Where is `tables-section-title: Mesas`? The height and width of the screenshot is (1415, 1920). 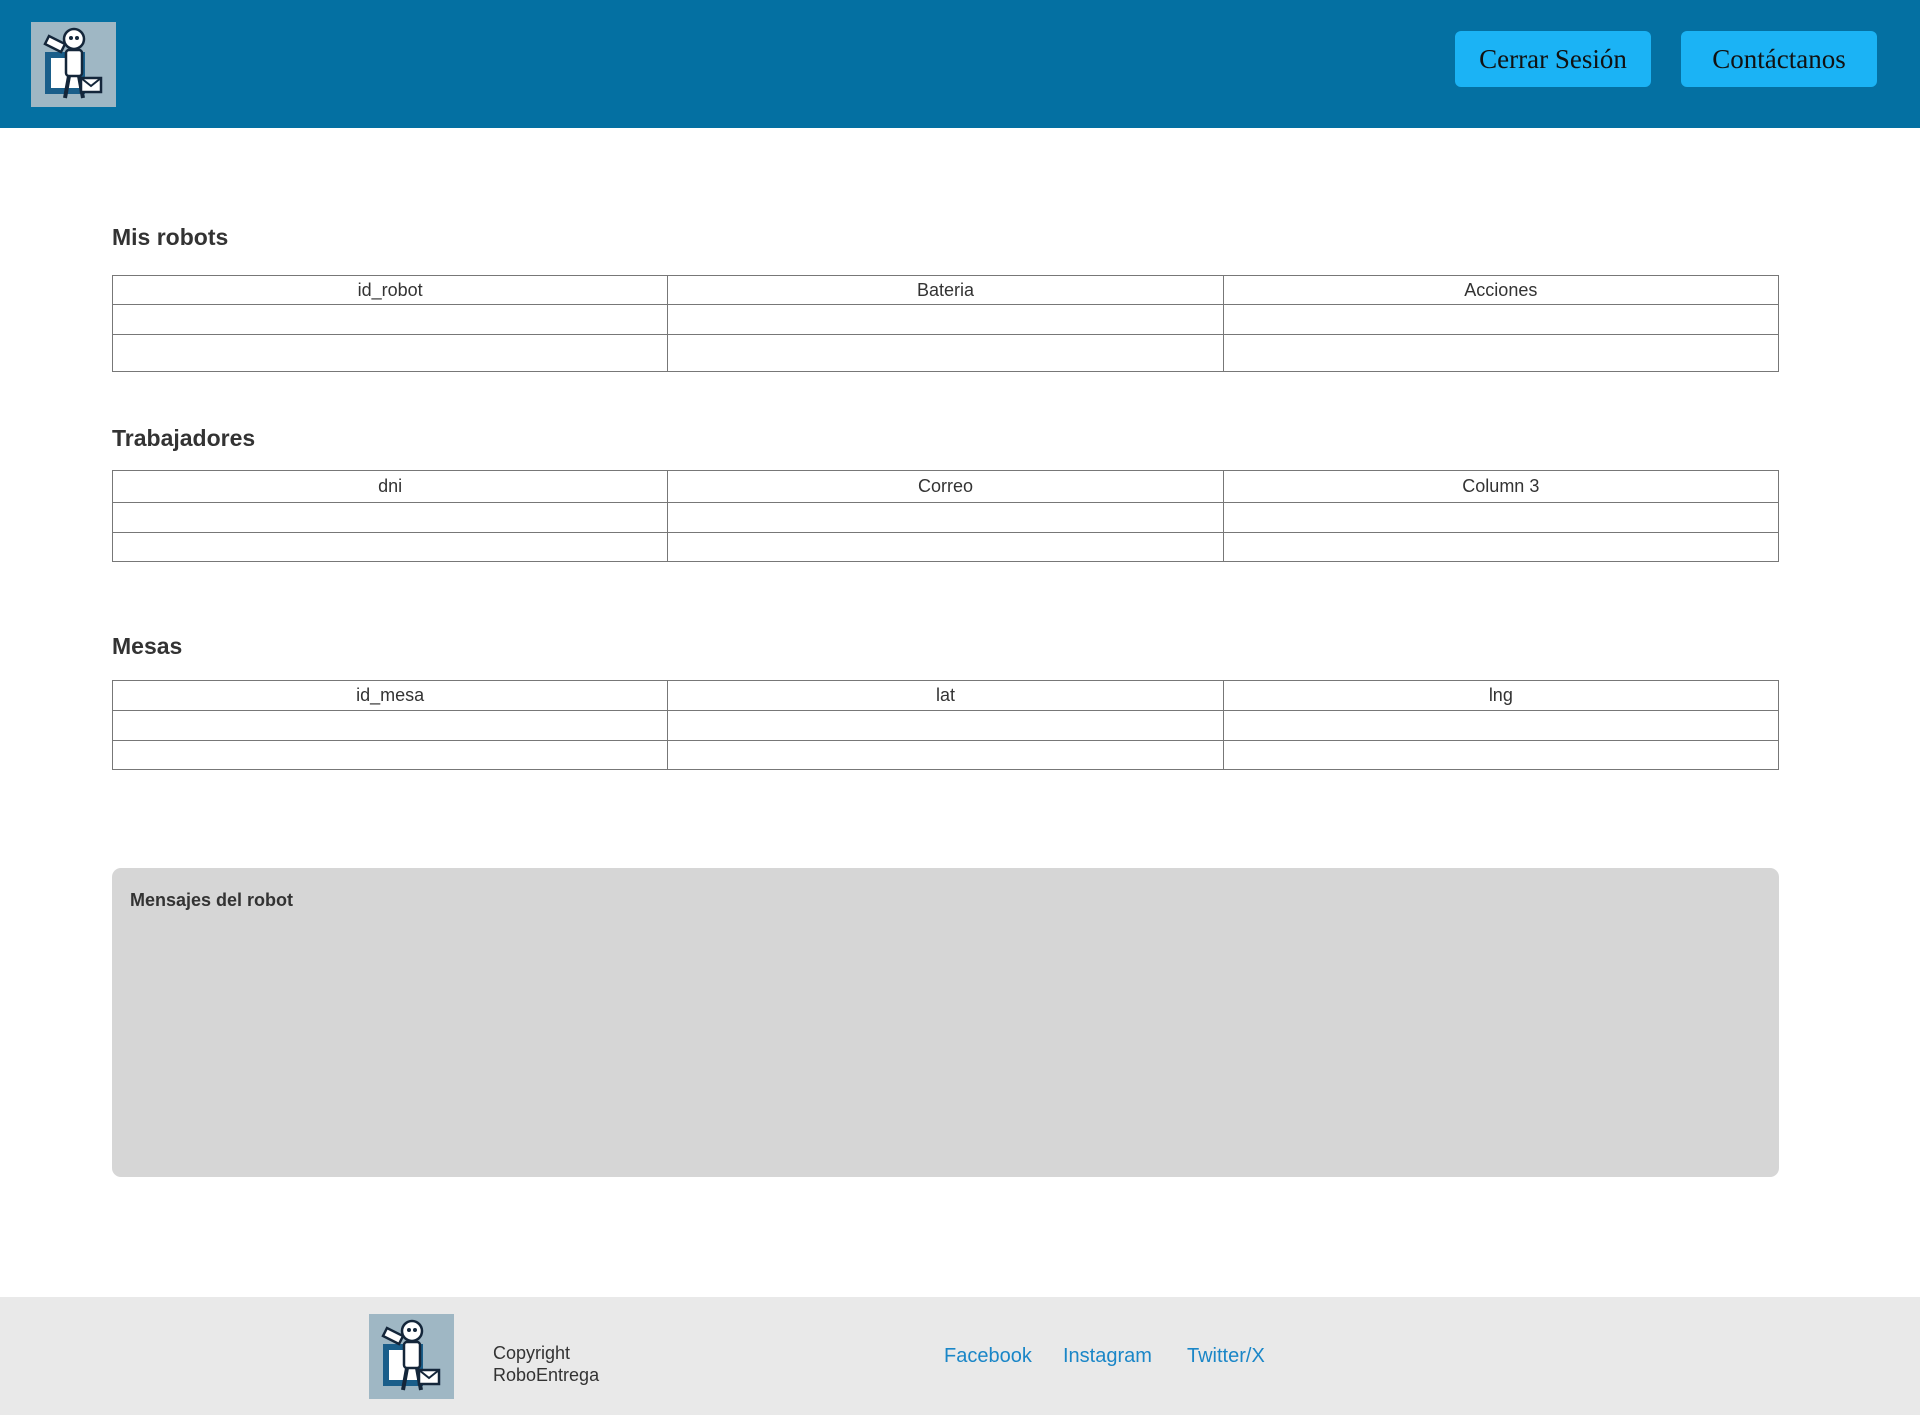 tables-section-title: Mesas is located at coordinates (147, 646).